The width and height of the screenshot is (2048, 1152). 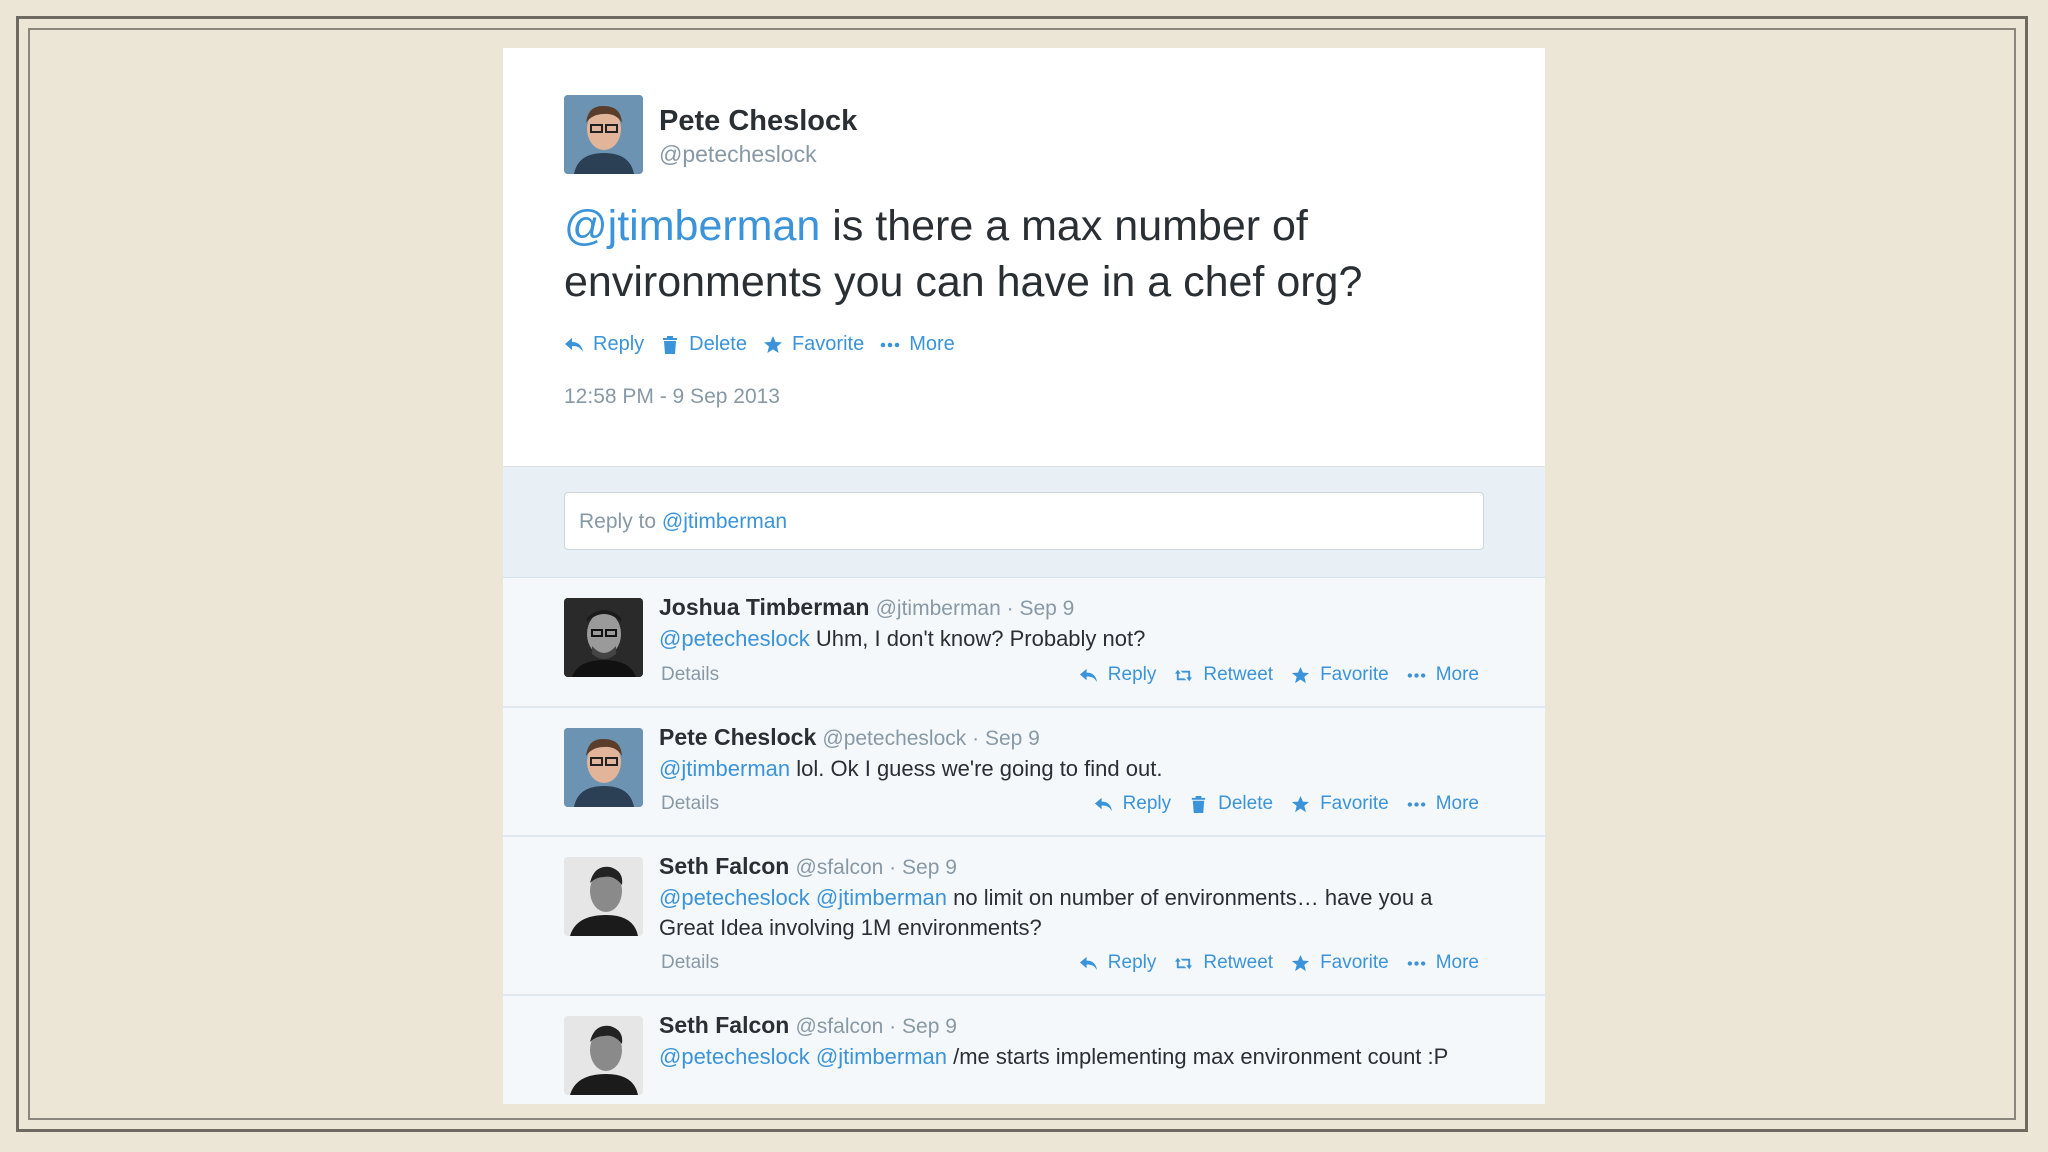 I want to click on reply-input: Reply to @jtimberman, so click(x=1024, y=521).